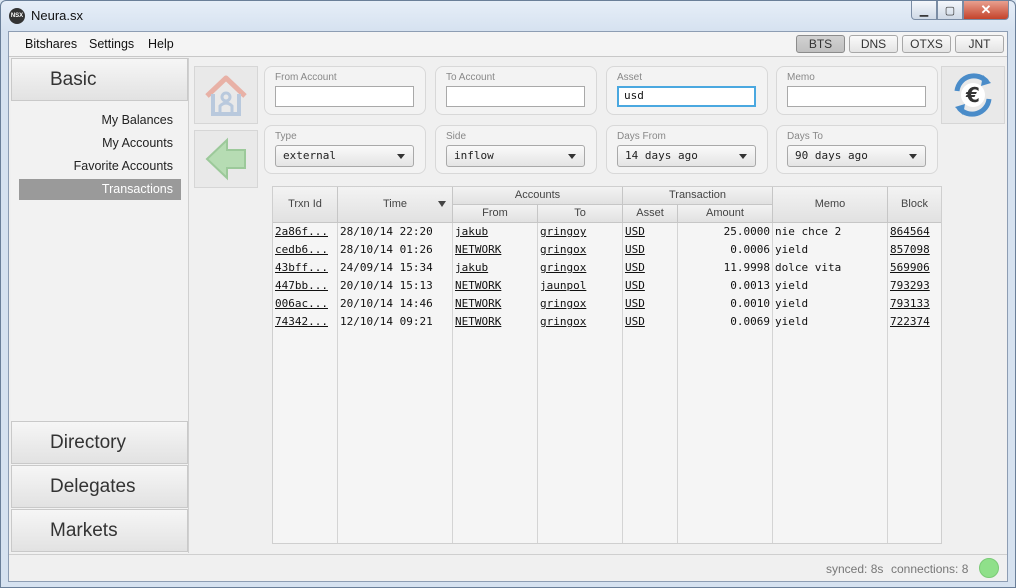  I want to click on cell-block: 857098, so click(915, 249).